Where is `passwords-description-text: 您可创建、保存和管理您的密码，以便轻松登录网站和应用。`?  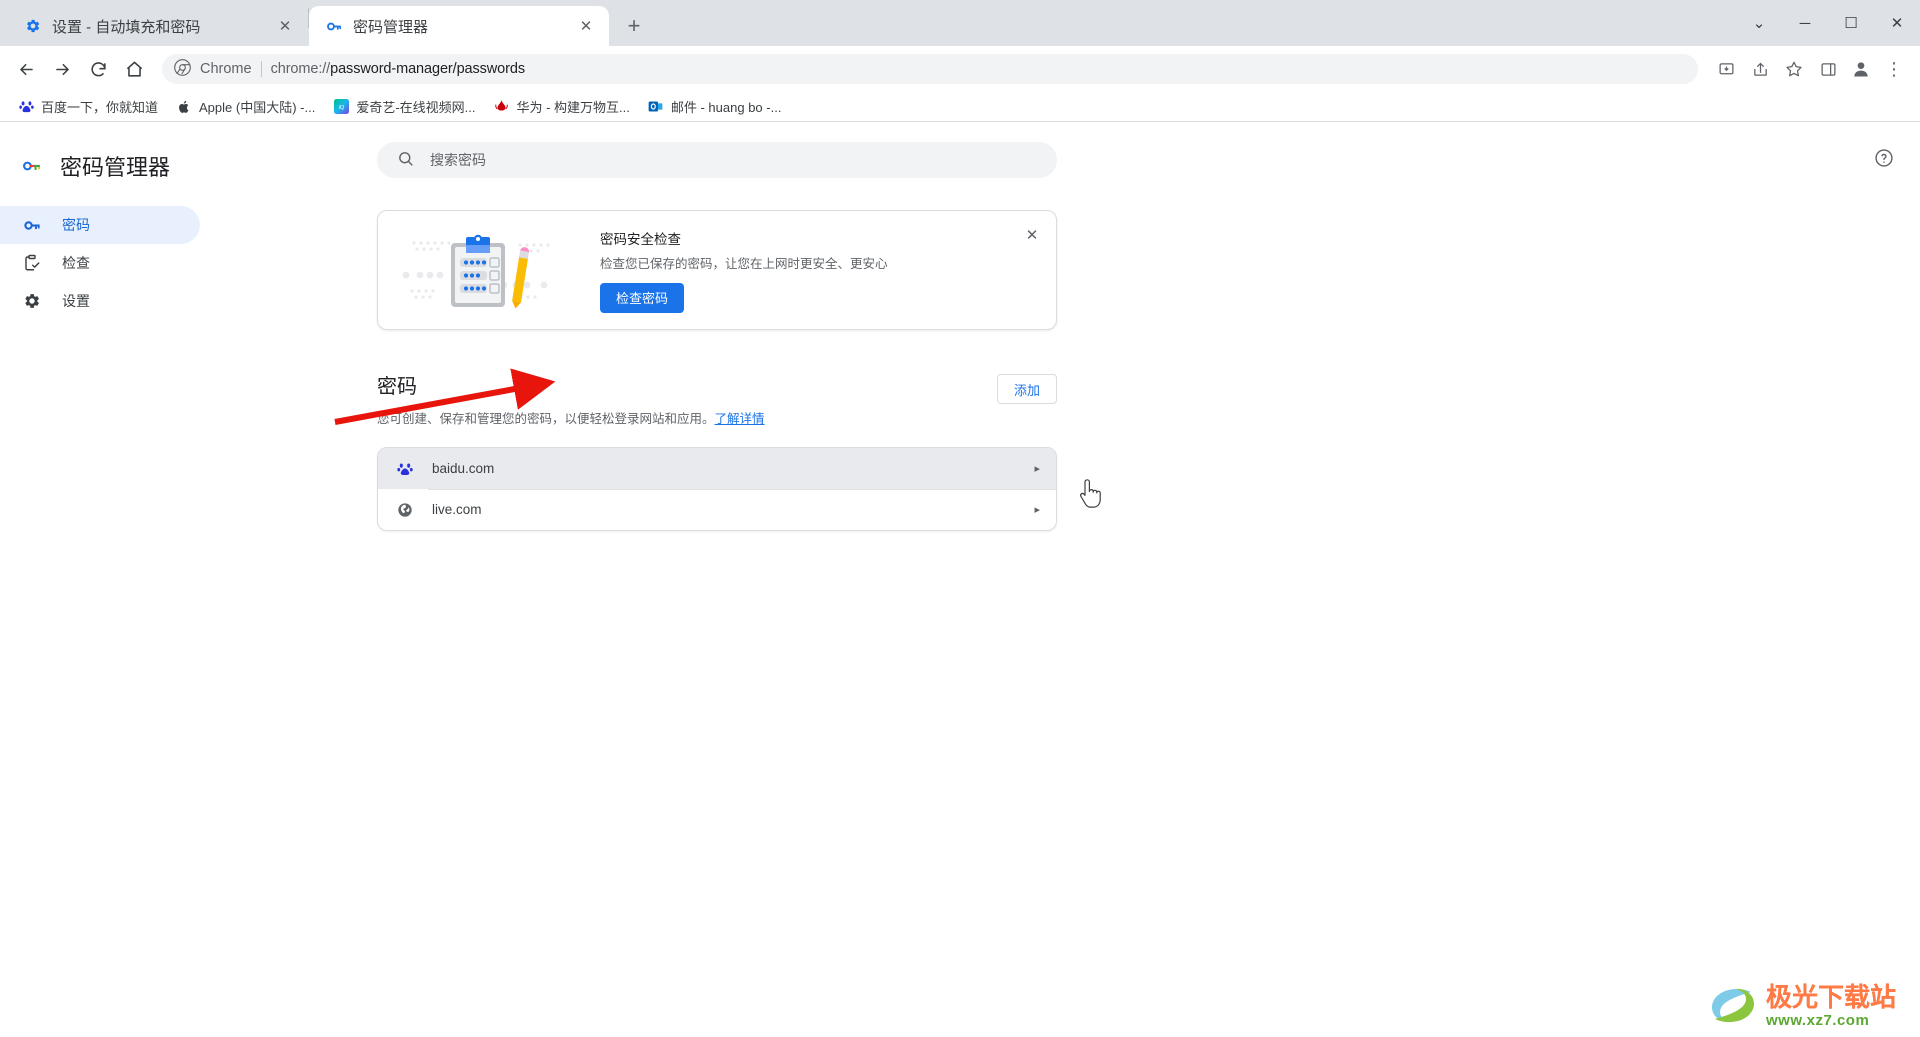
passwords-description-text: 您可创建、保存和管理您的密码，以便轻松登录网站和应用。 is located at coordinates (546, 419).